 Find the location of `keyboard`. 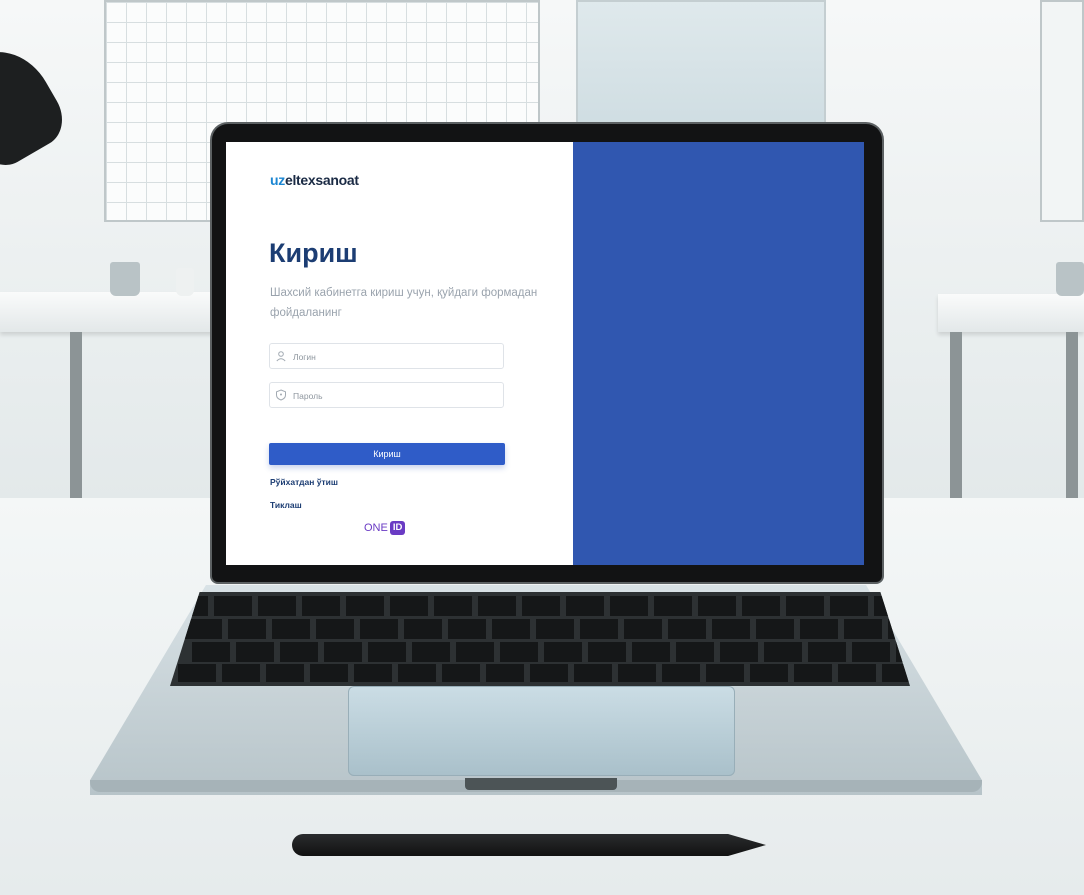

keyboard is located at coordinates (540, 639).